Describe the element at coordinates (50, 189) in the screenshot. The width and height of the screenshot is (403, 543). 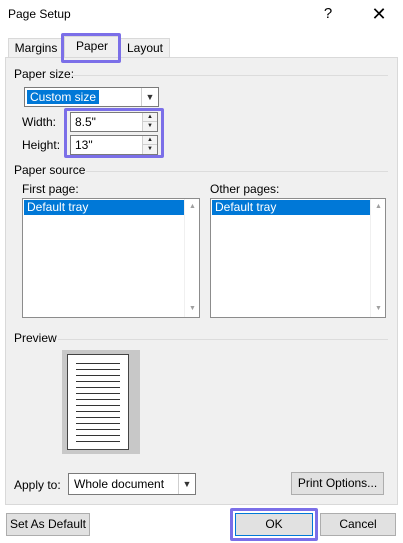
I see `first-page-label: First page:` at that location.